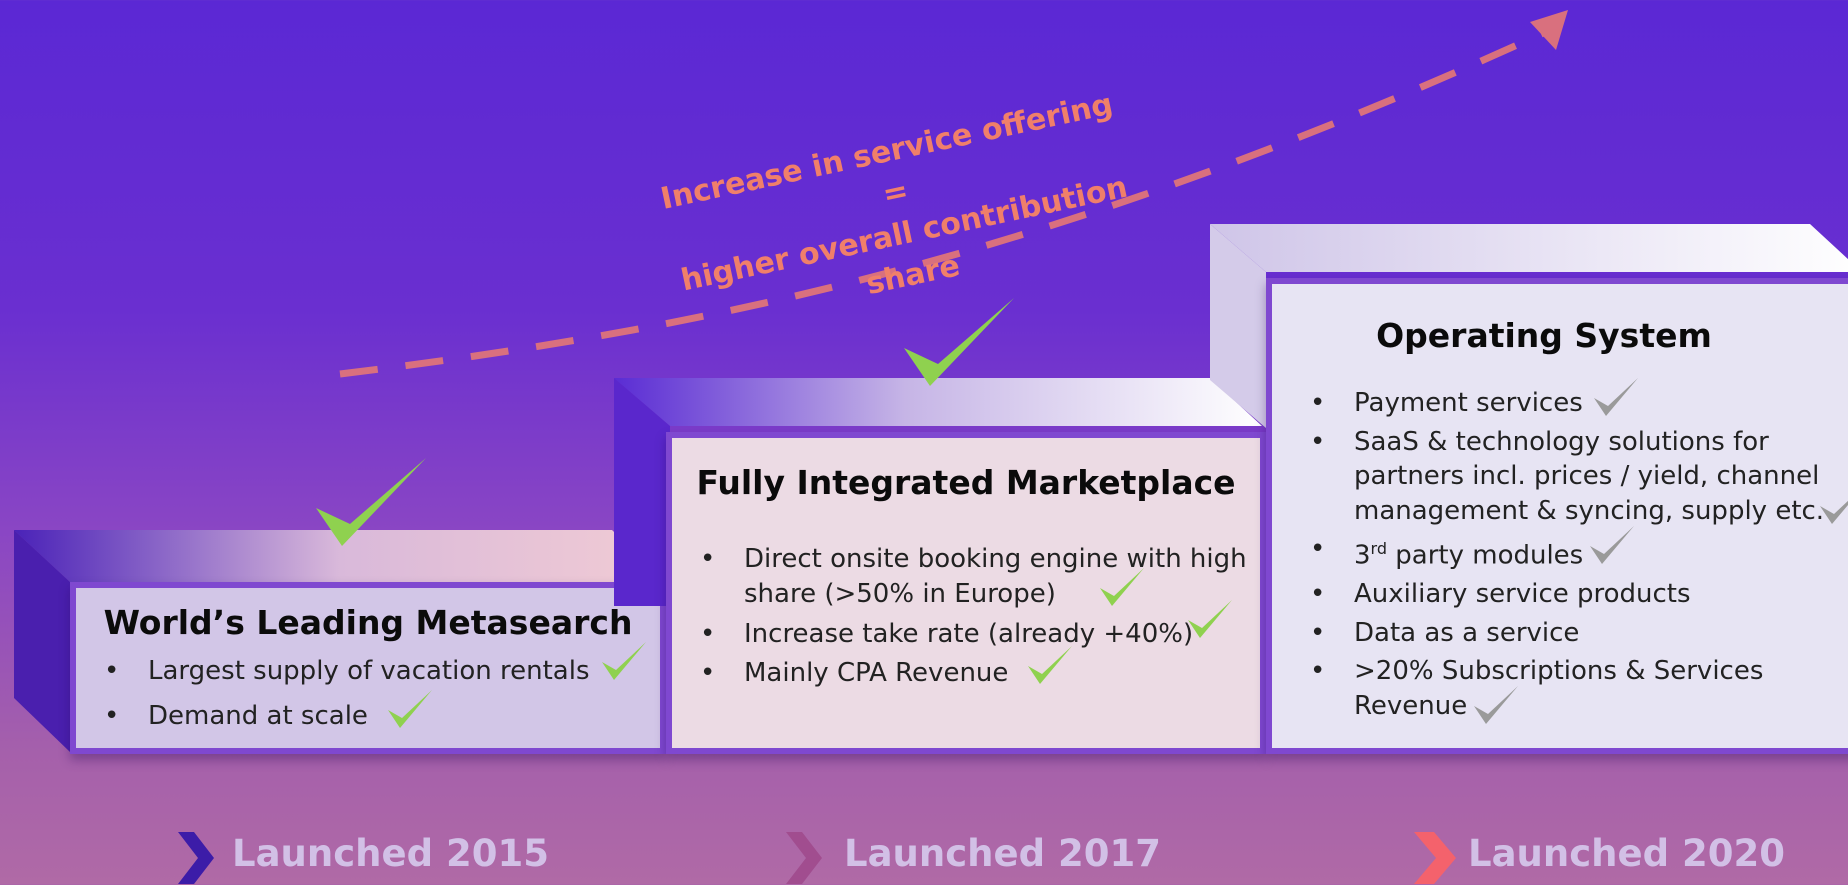 Image resolution: width=1848 pixels, height=885 pixels. I want to click on bullet-item: • Auxiliary service products, so click(1500, 594).